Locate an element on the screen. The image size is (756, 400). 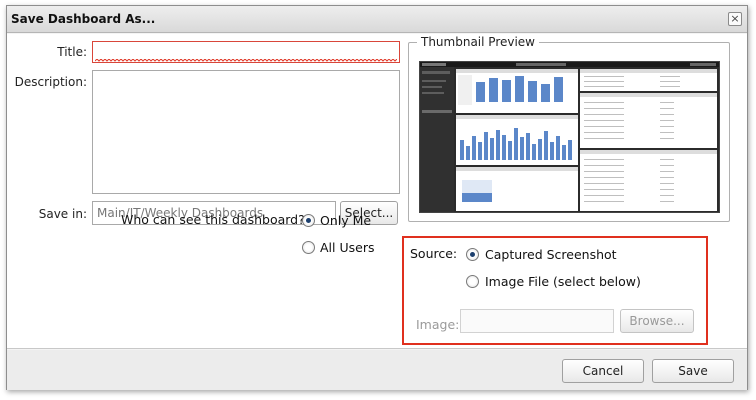
thumbnail-preview-legend: Thumbnail Preview is located at coordinates (478, 42).